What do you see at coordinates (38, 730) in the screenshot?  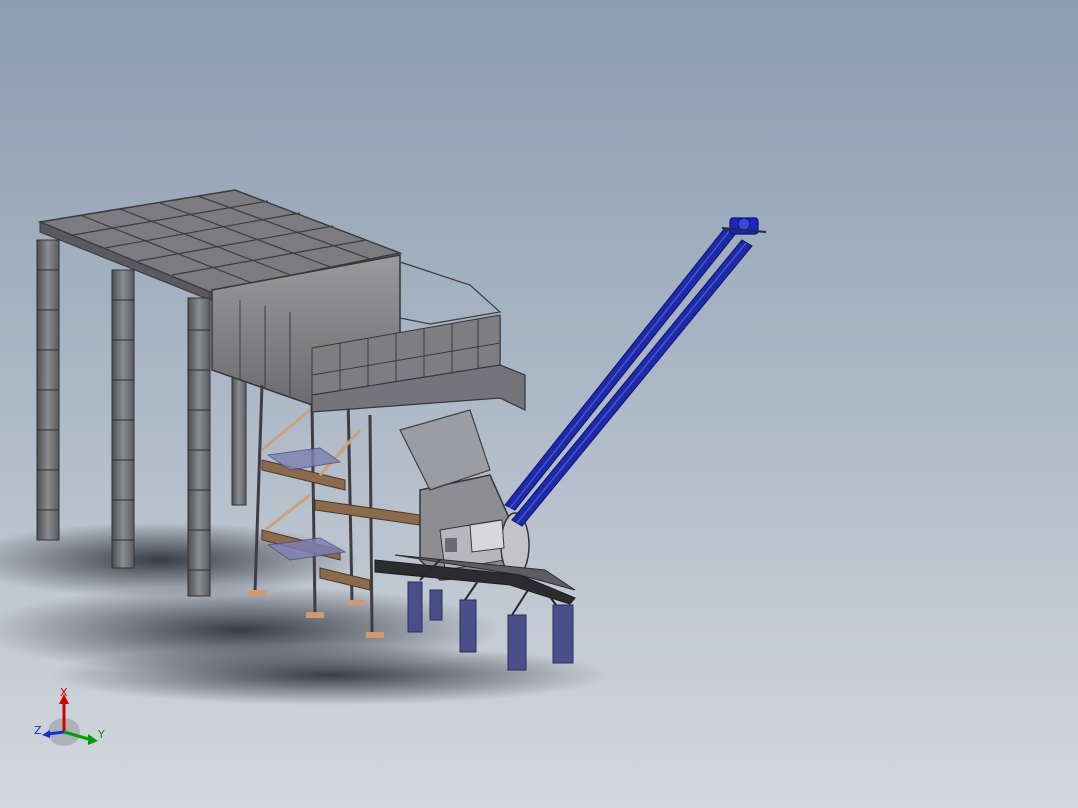 I see `z-axis-label: Z` at bounding box center [38, 730].